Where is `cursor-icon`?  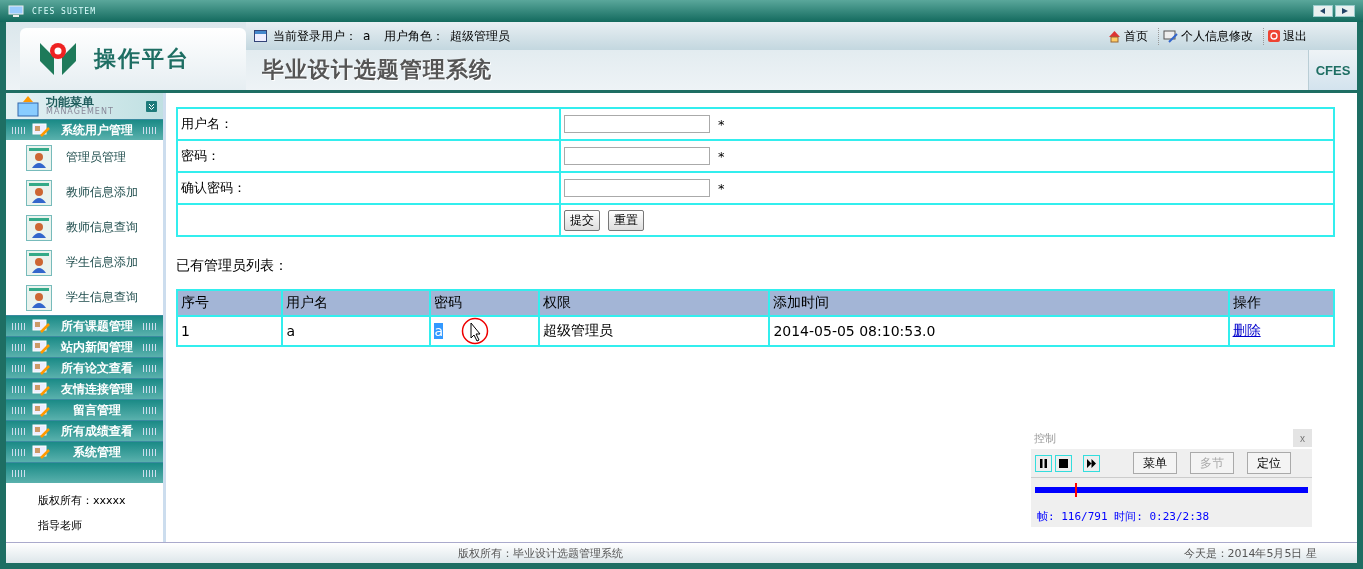 cursor-icon is located at coordinates (475, 331).